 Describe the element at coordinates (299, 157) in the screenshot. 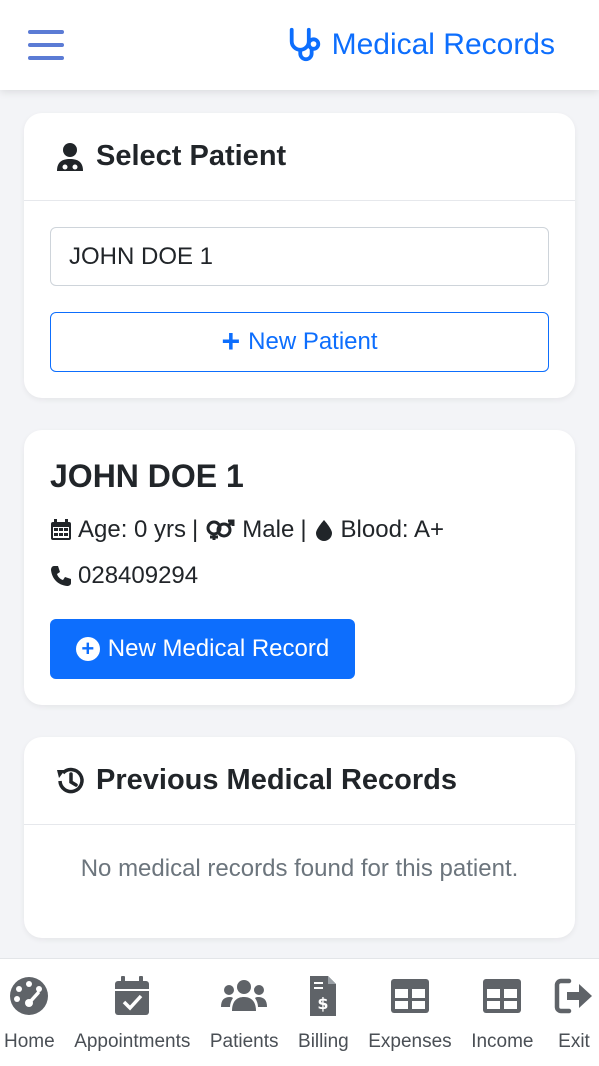

I see `select-patient-header: Select Patient` at that location.